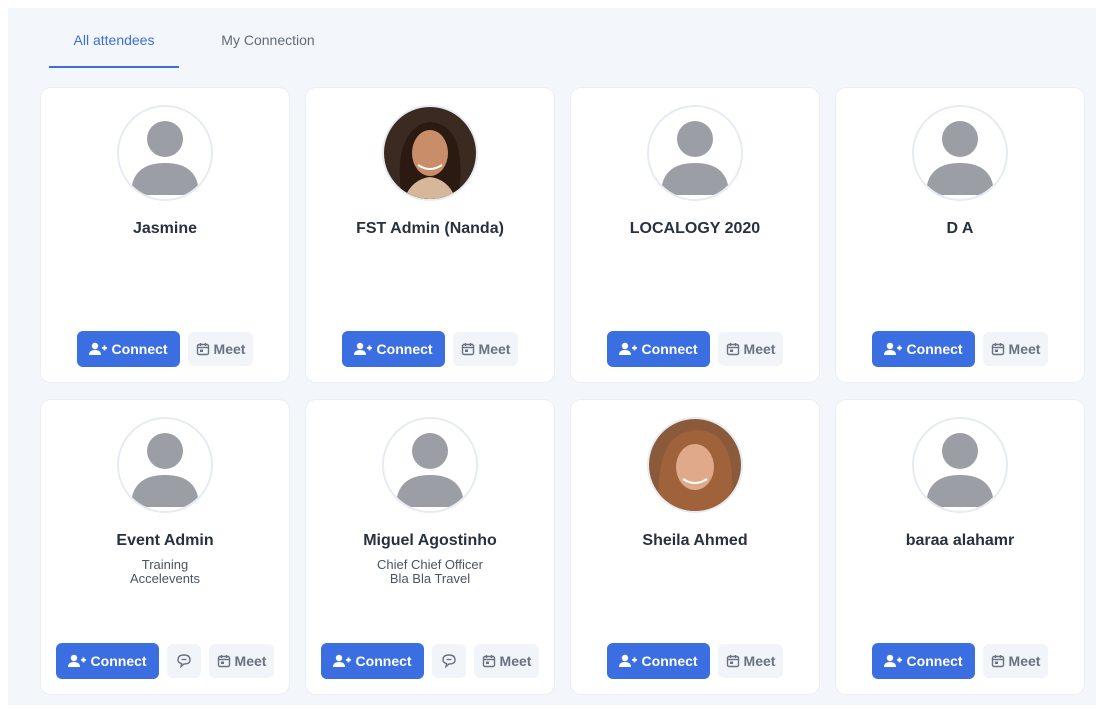 This screenshot has width=1096, height=709. What do you see at coordinates (695, 540) in the screenshot?
I see `attendee-name: Sheila Ahmed` at bounding box center [695, 540].